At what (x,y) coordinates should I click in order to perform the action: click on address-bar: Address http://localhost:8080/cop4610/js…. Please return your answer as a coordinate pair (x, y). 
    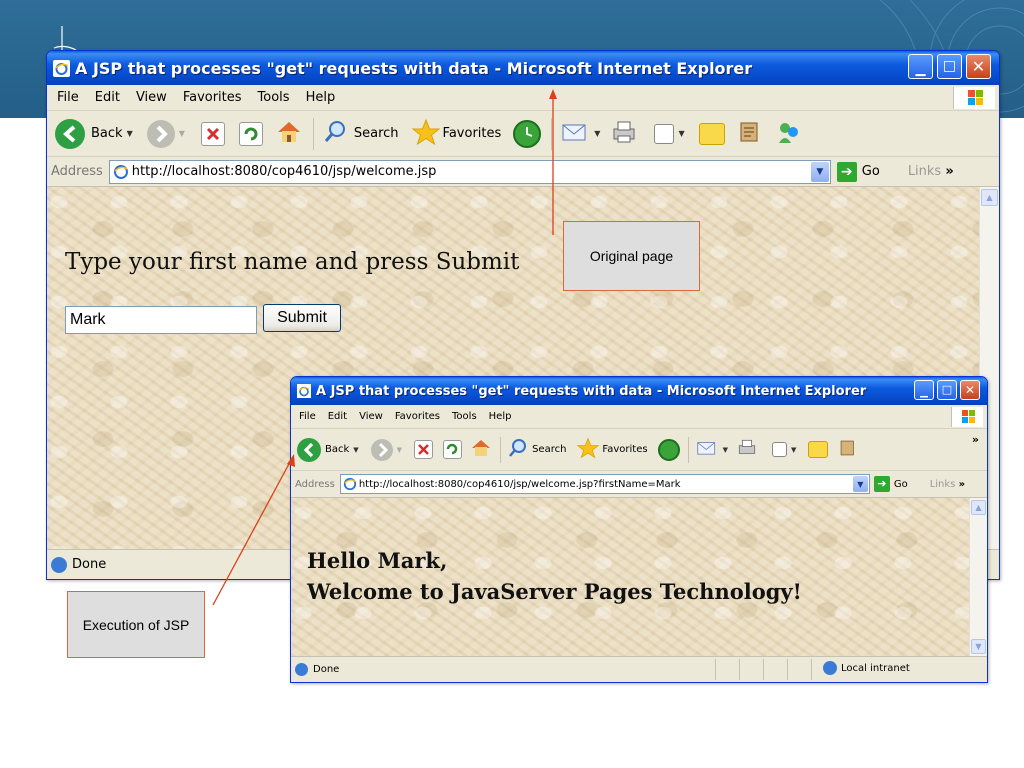
    Looking at the image, I should click on (523, 172).